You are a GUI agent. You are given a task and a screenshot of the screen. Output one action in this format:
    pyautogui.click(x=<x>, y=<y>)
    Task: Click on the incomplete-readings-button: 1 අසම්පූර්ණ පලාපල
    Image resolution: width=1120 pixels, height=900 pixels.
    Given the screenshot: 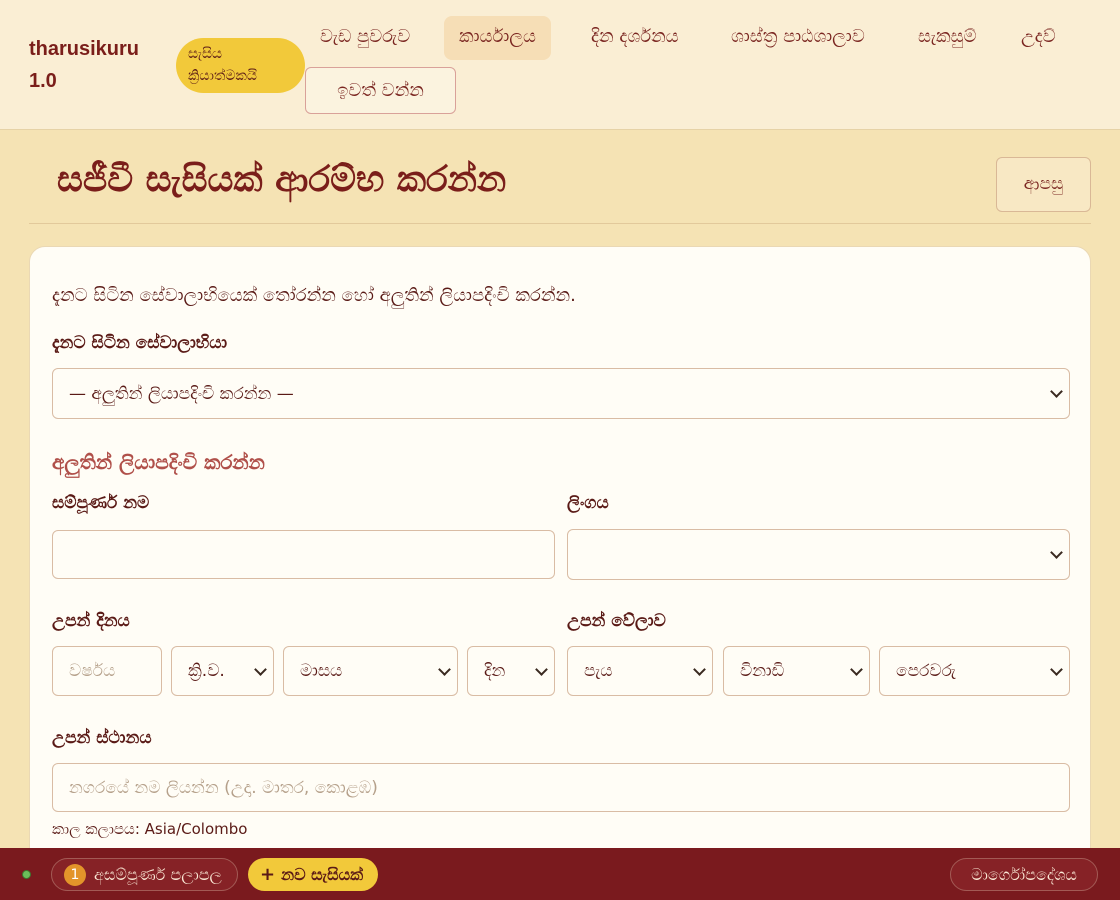 What is the action you would take?
    pyautogui.click(x=144, y=874)
    